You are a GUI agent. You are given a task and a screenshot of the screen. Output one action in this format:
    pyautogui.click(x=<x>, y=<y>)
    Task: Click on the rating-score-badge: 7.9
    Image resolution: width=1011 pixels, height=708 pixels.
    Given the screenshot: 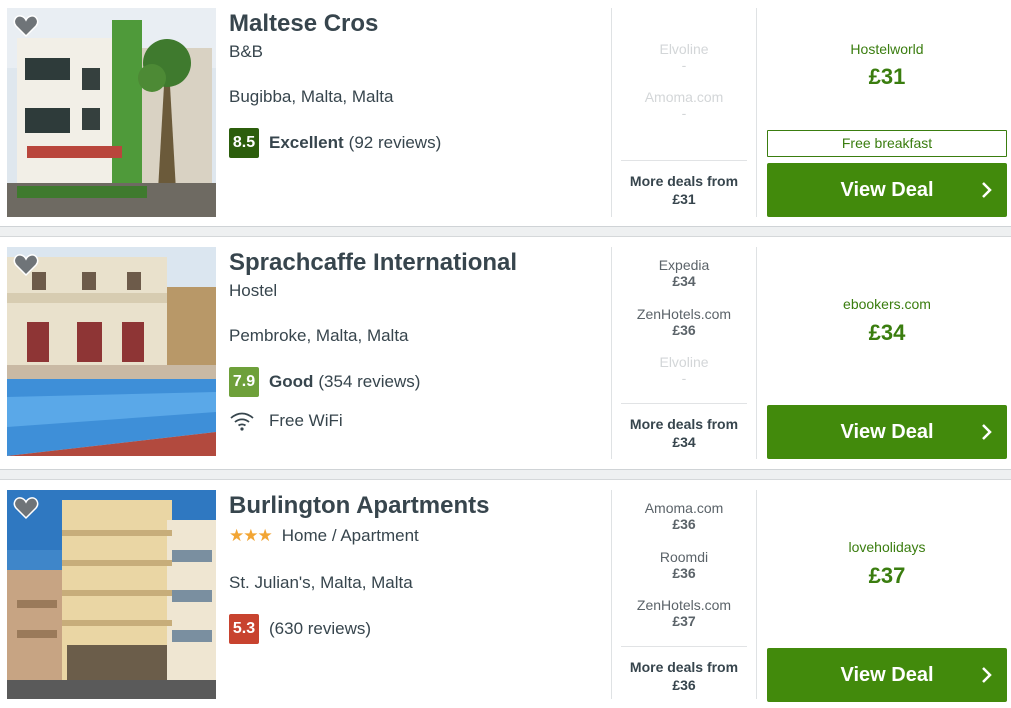 What is the action you would take?
    pyautogui.click(x=244, y=382)
    